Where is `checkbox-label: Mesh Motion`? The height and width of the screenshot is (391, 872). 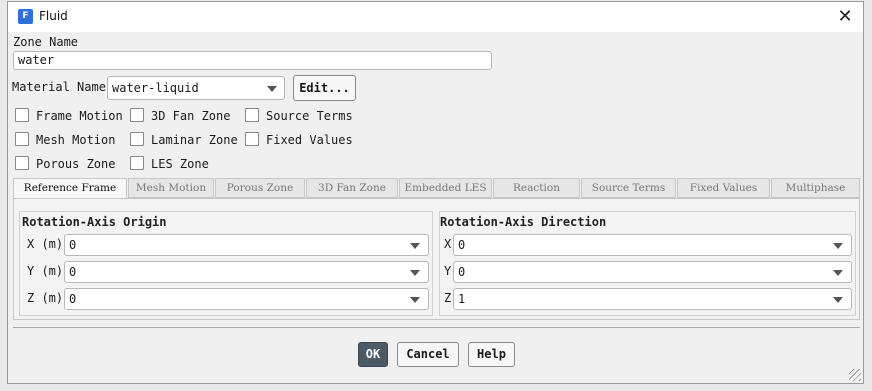
checkbox-label: Mesh Motion is located at coordinates (76, 140).